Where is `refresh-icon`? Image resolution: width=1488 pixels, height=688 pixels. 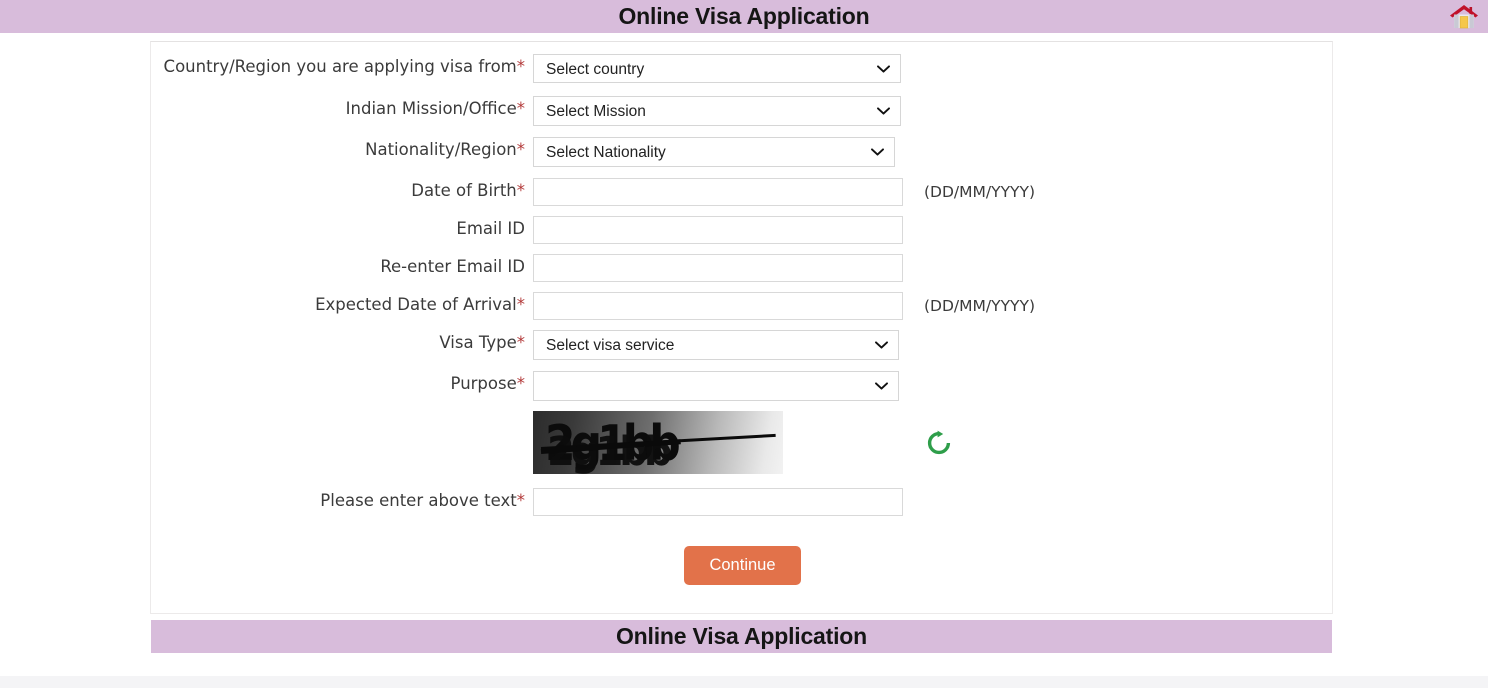
refresh-icon is located at coordinates (939, 443).